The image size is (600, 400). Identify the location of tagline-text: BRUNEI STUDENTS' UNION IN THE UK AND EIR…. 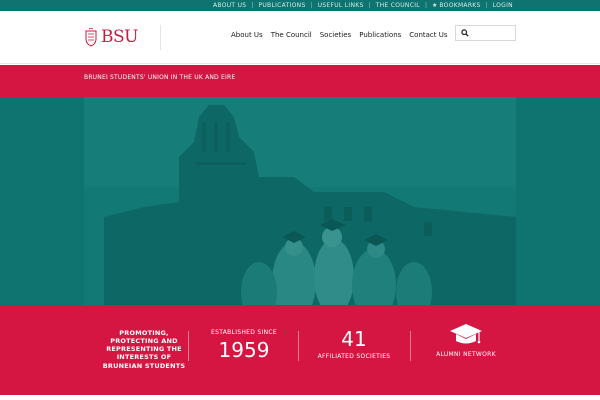
(160, 77).